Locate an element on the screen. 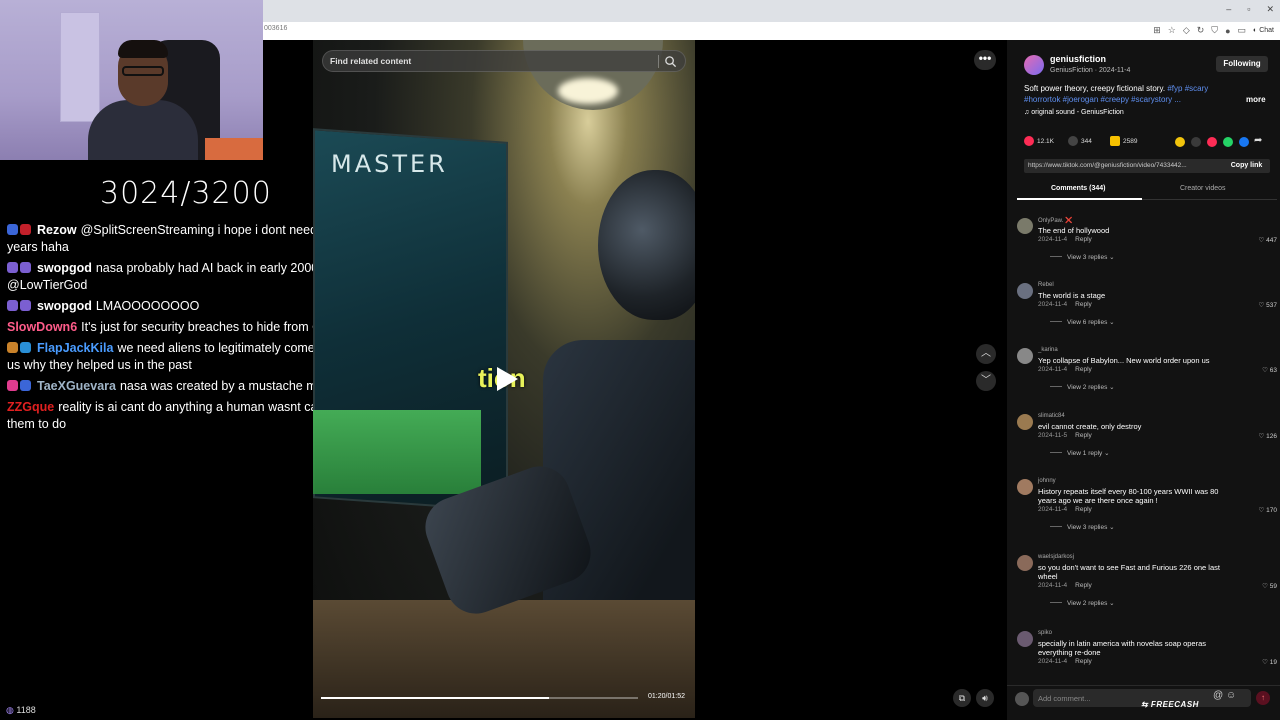  profile-icon: ● is located at coordinates (1227, 31).